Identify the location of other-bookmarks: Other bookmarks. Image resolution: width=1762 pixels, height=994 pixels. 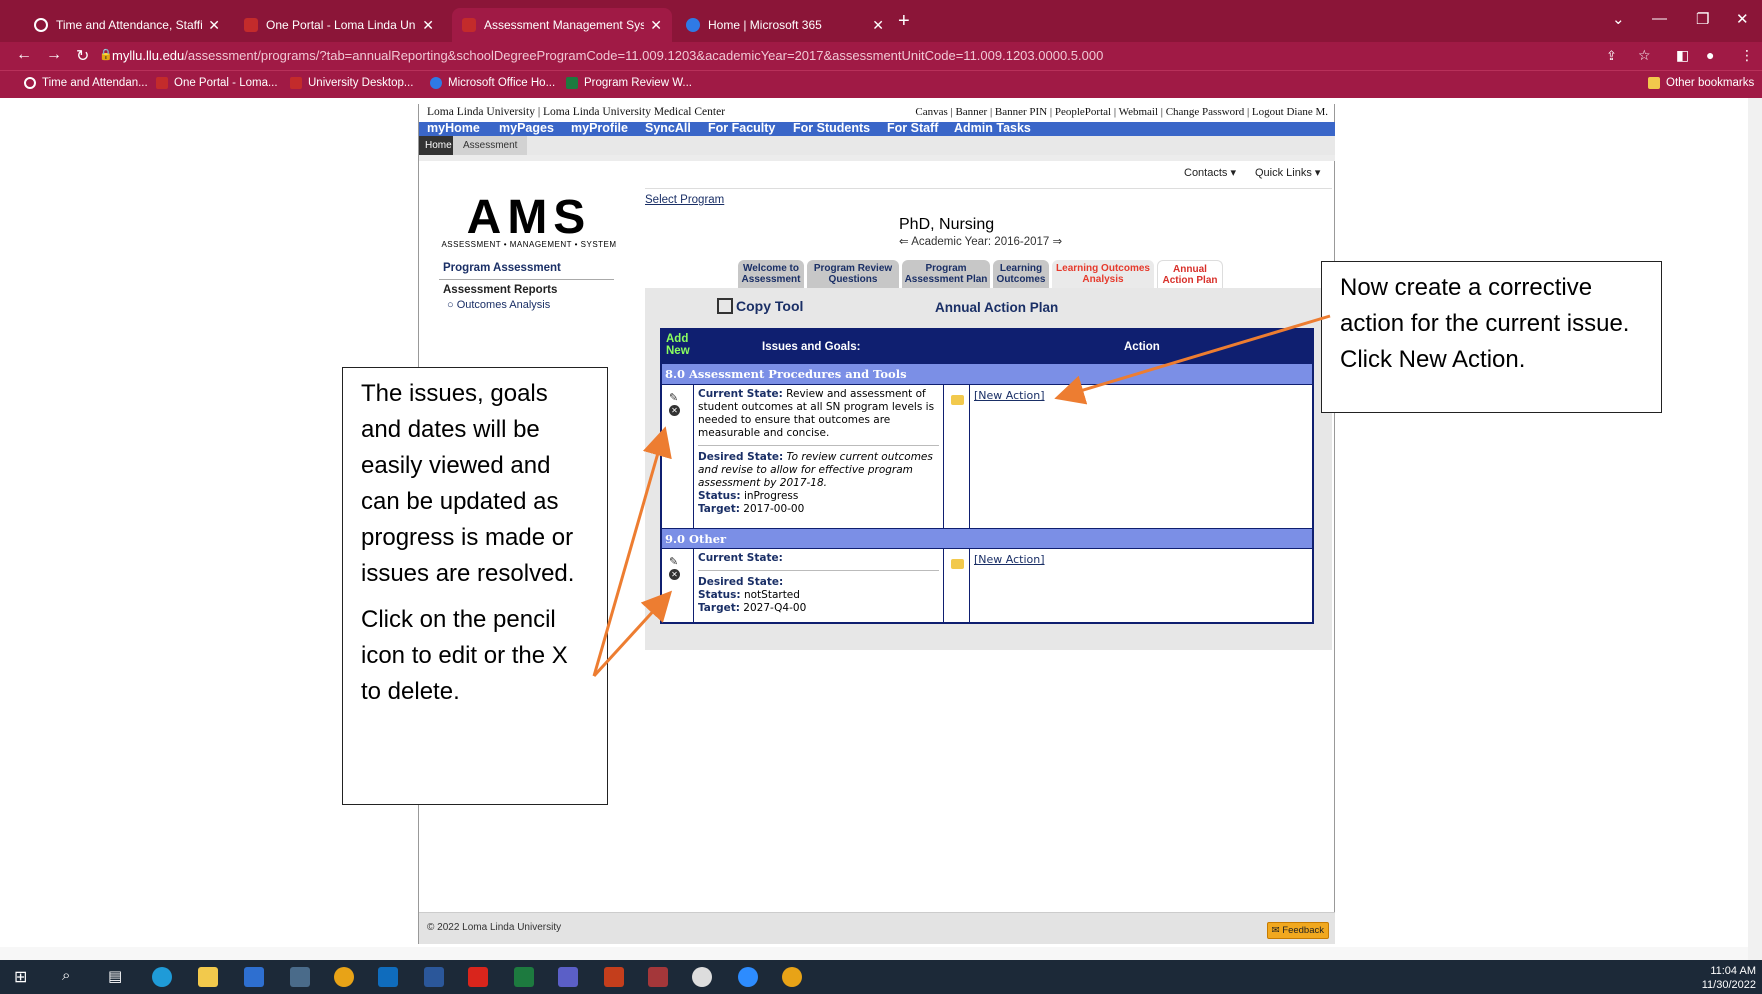
(1701, 83).